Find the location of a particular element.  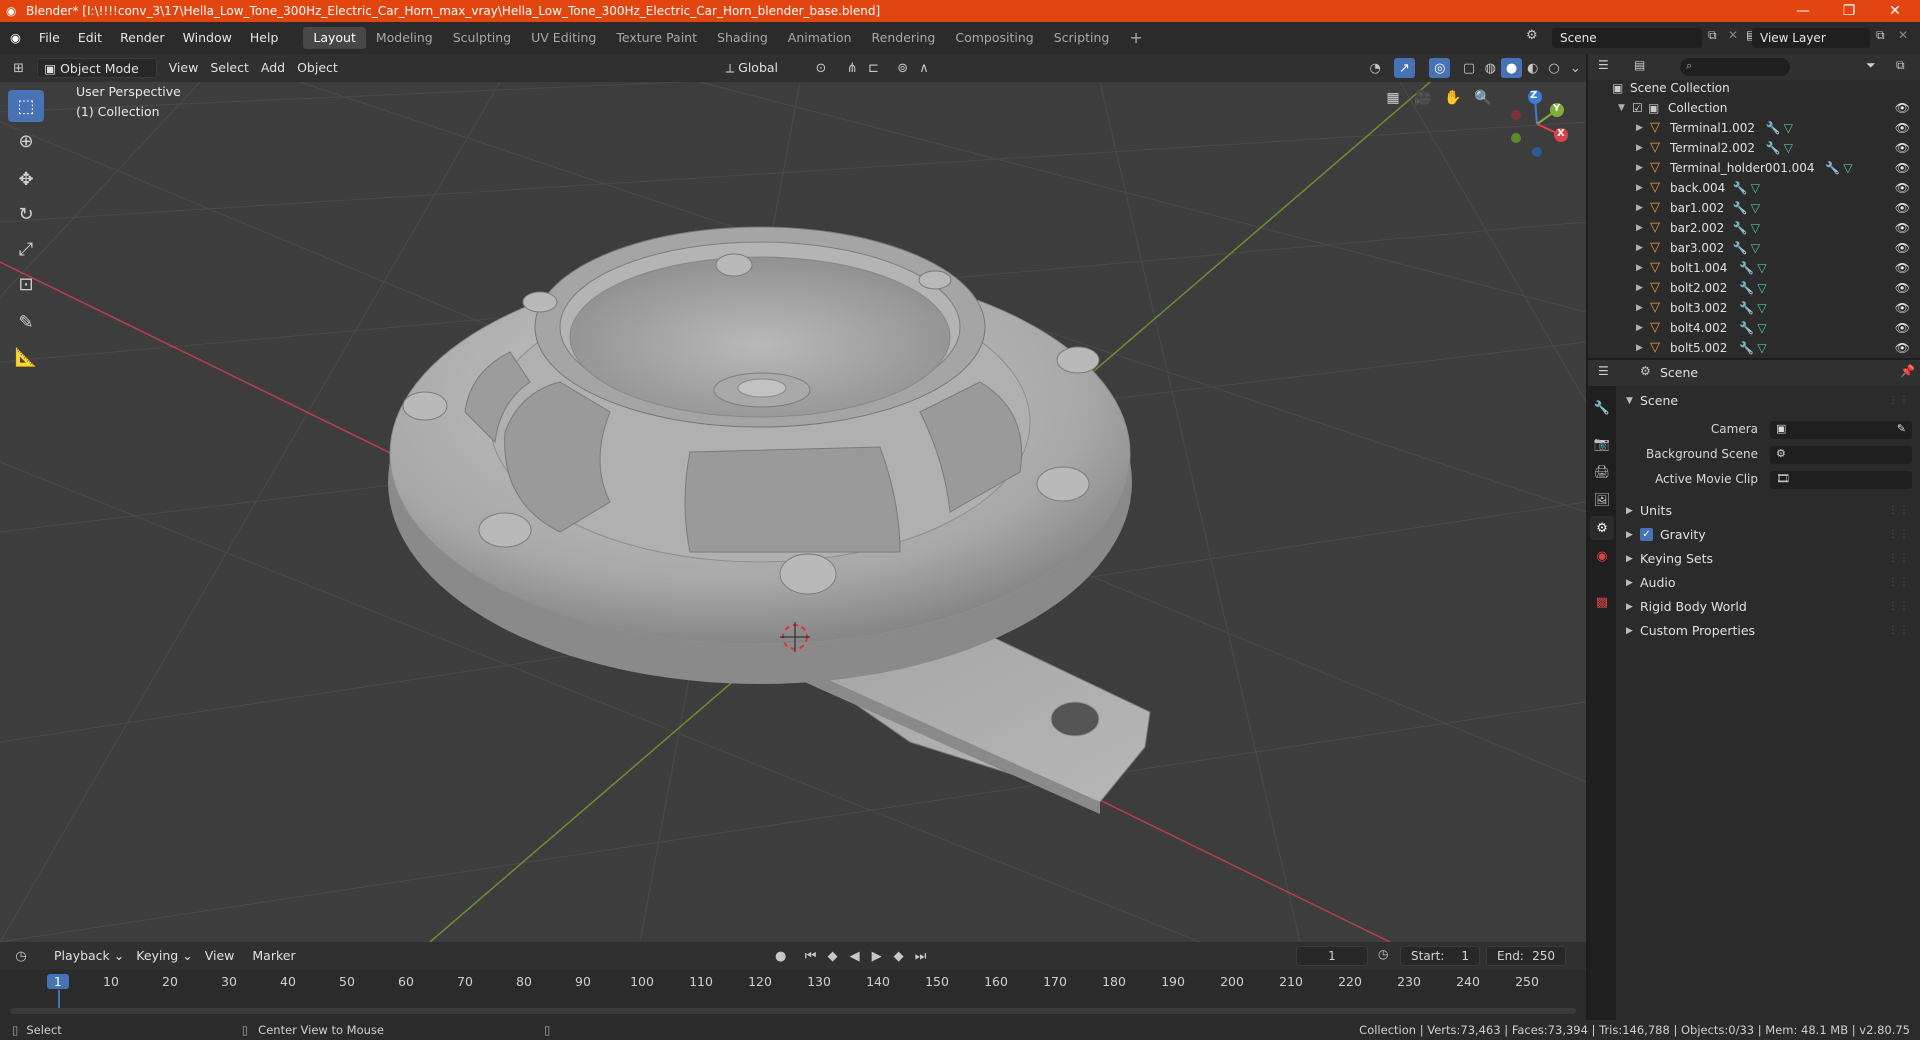

menu-window: Window is located at coordinates (207, 38).